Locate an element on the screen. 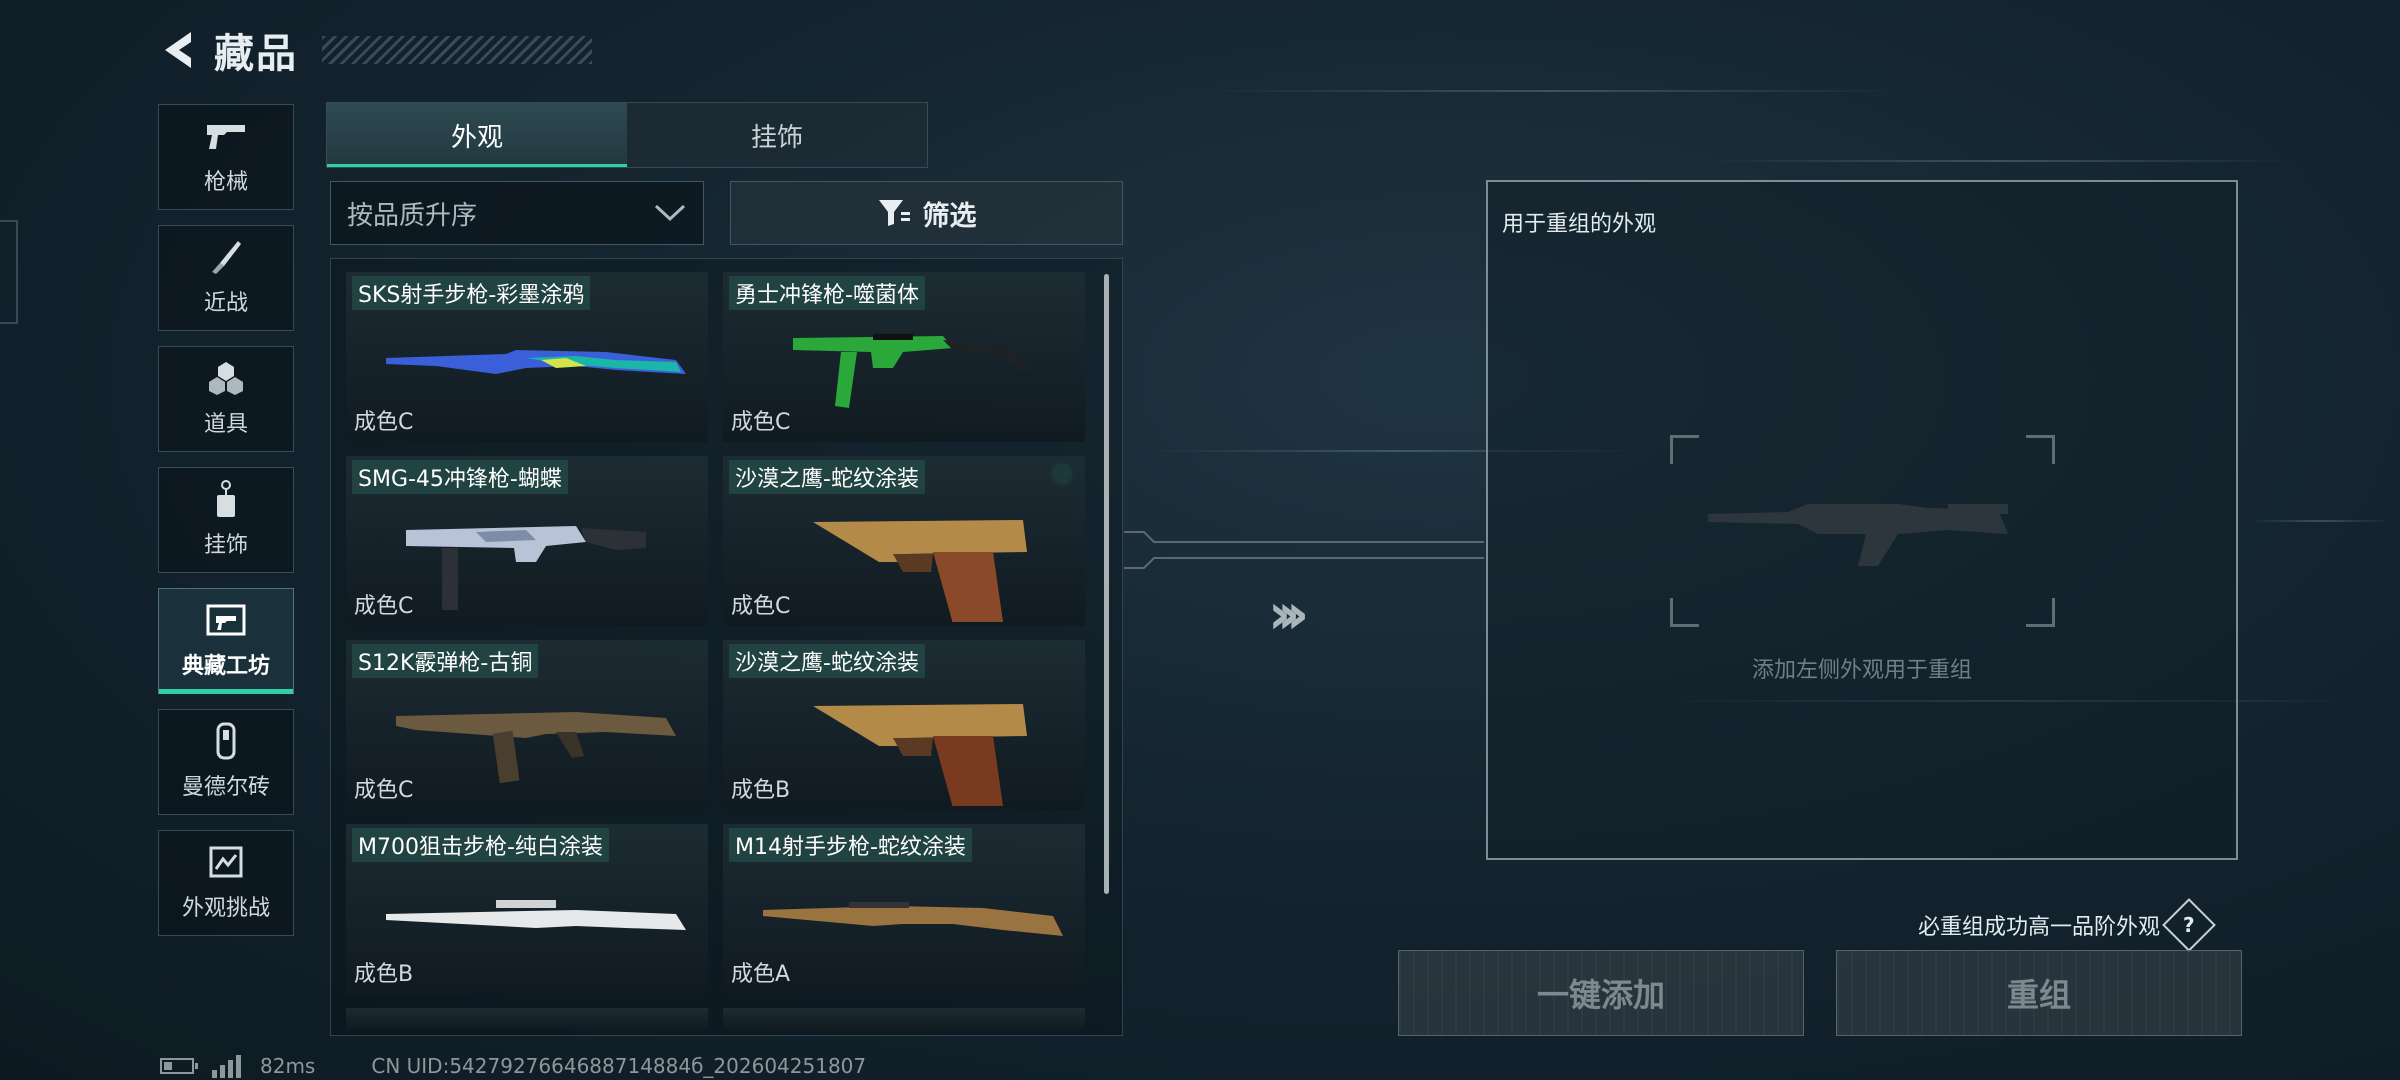 The image size is (2400, 1080). nav-label: 道具 is located at coordinates (225, 424).